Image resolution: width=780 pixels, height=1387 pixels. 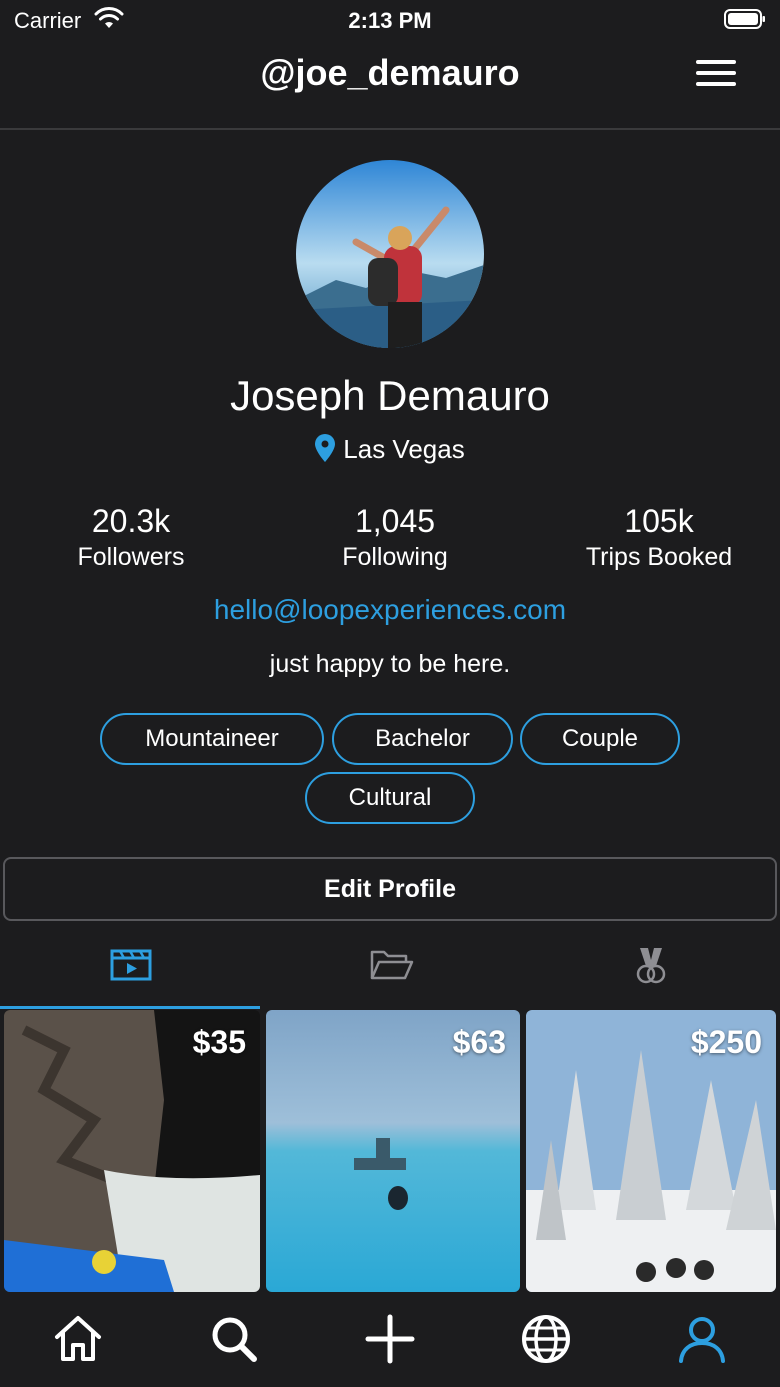 I want to click on edit-profile-button: Edit Profile, so click(x=390, y=889).